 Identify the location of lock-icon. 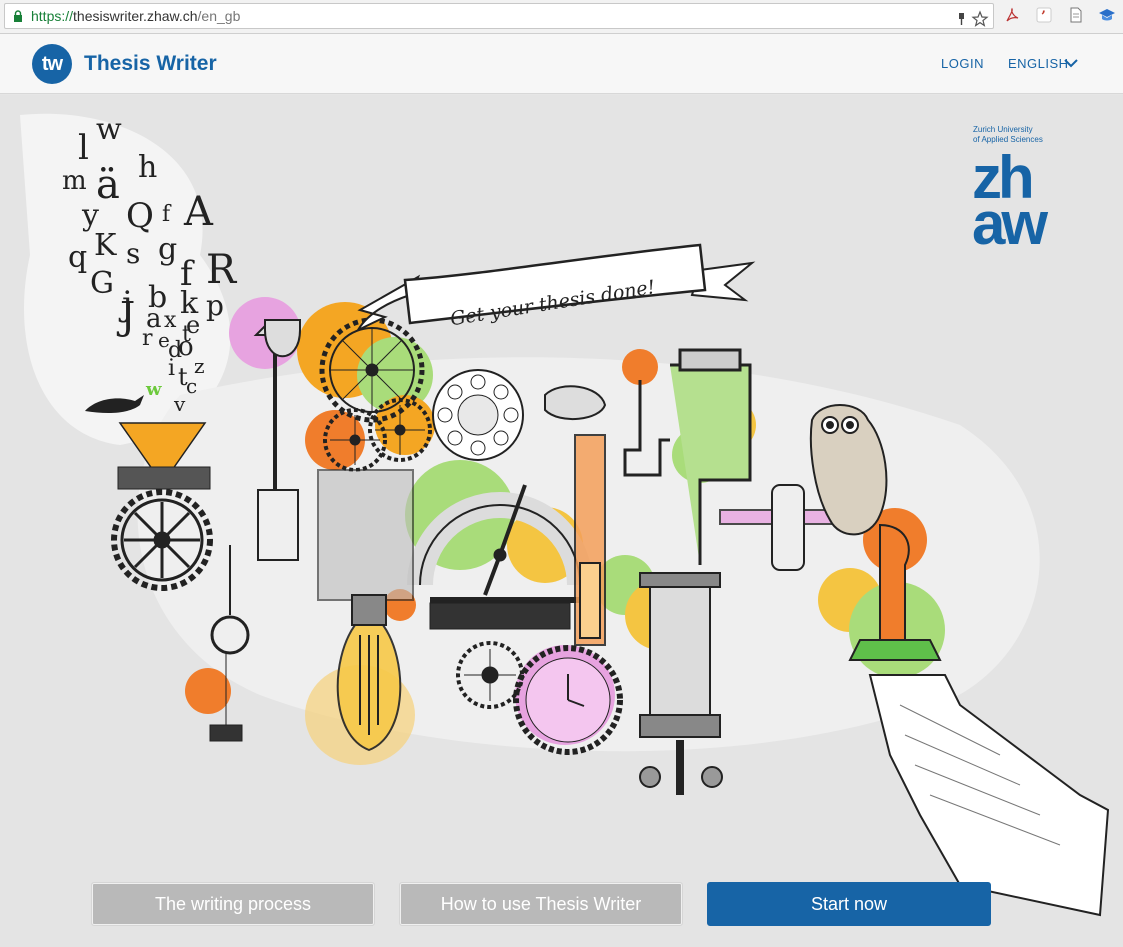
(18, 16).